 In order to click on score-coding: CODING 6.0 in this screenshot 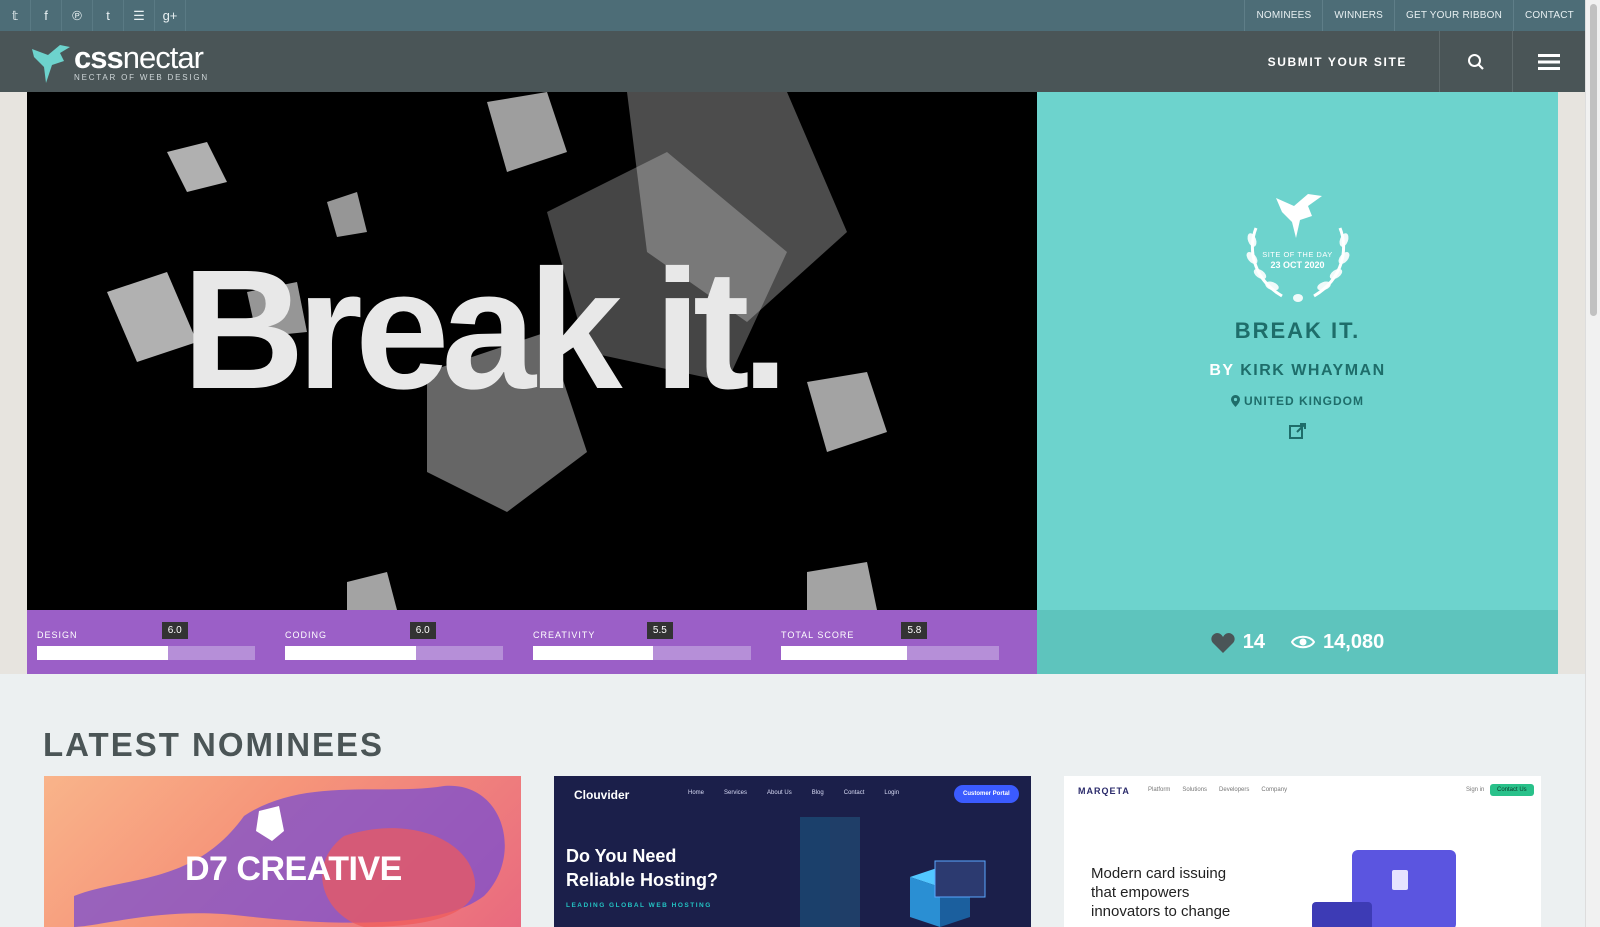, I will do `click(399, 642)`.